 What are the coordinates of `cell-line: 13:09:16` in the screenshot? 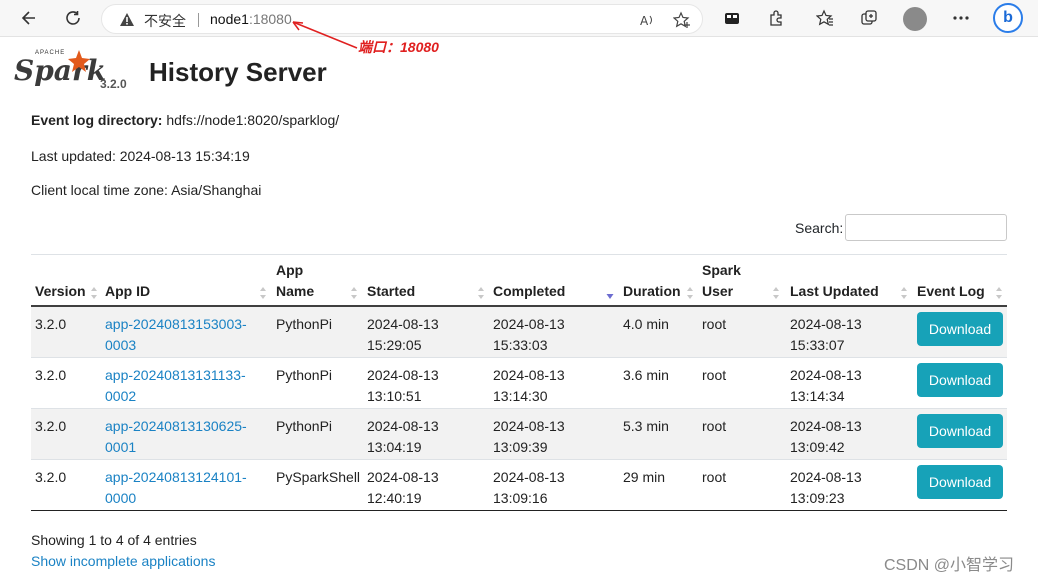 It's located at (520, 498).